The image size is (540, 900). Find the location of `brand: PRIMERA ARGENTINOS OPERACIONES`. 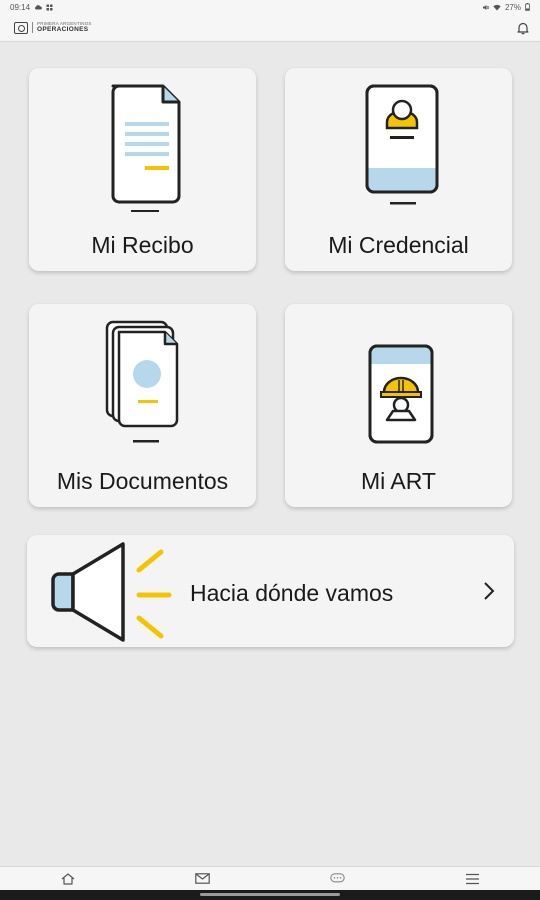

brand: PRIMERA ARGENTINOS OPERACIONES is located at coordinates (53, 27).